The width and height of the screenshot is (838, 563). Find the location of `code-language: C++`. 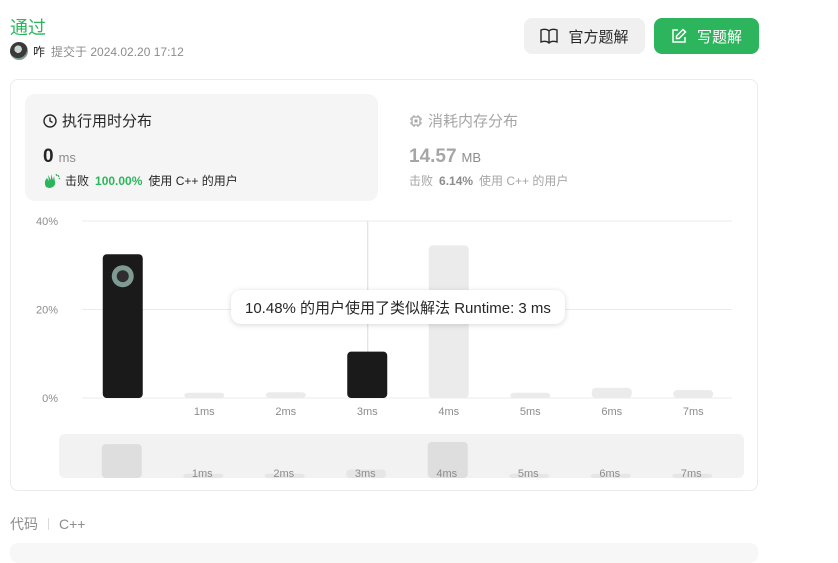

code-language: C++ is located at coordinates (72, 524).